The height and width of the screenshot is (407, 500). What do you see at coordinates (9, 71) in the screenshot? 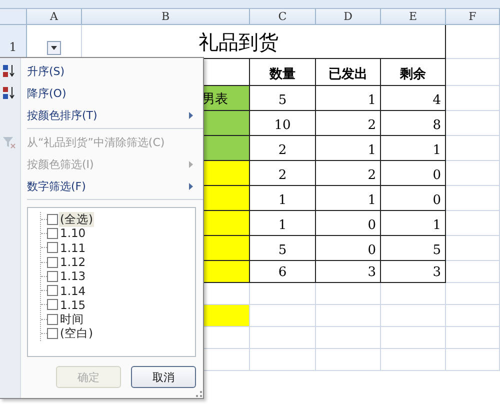
I see `sort-ascending-icon` at bounding box center [9, 71].